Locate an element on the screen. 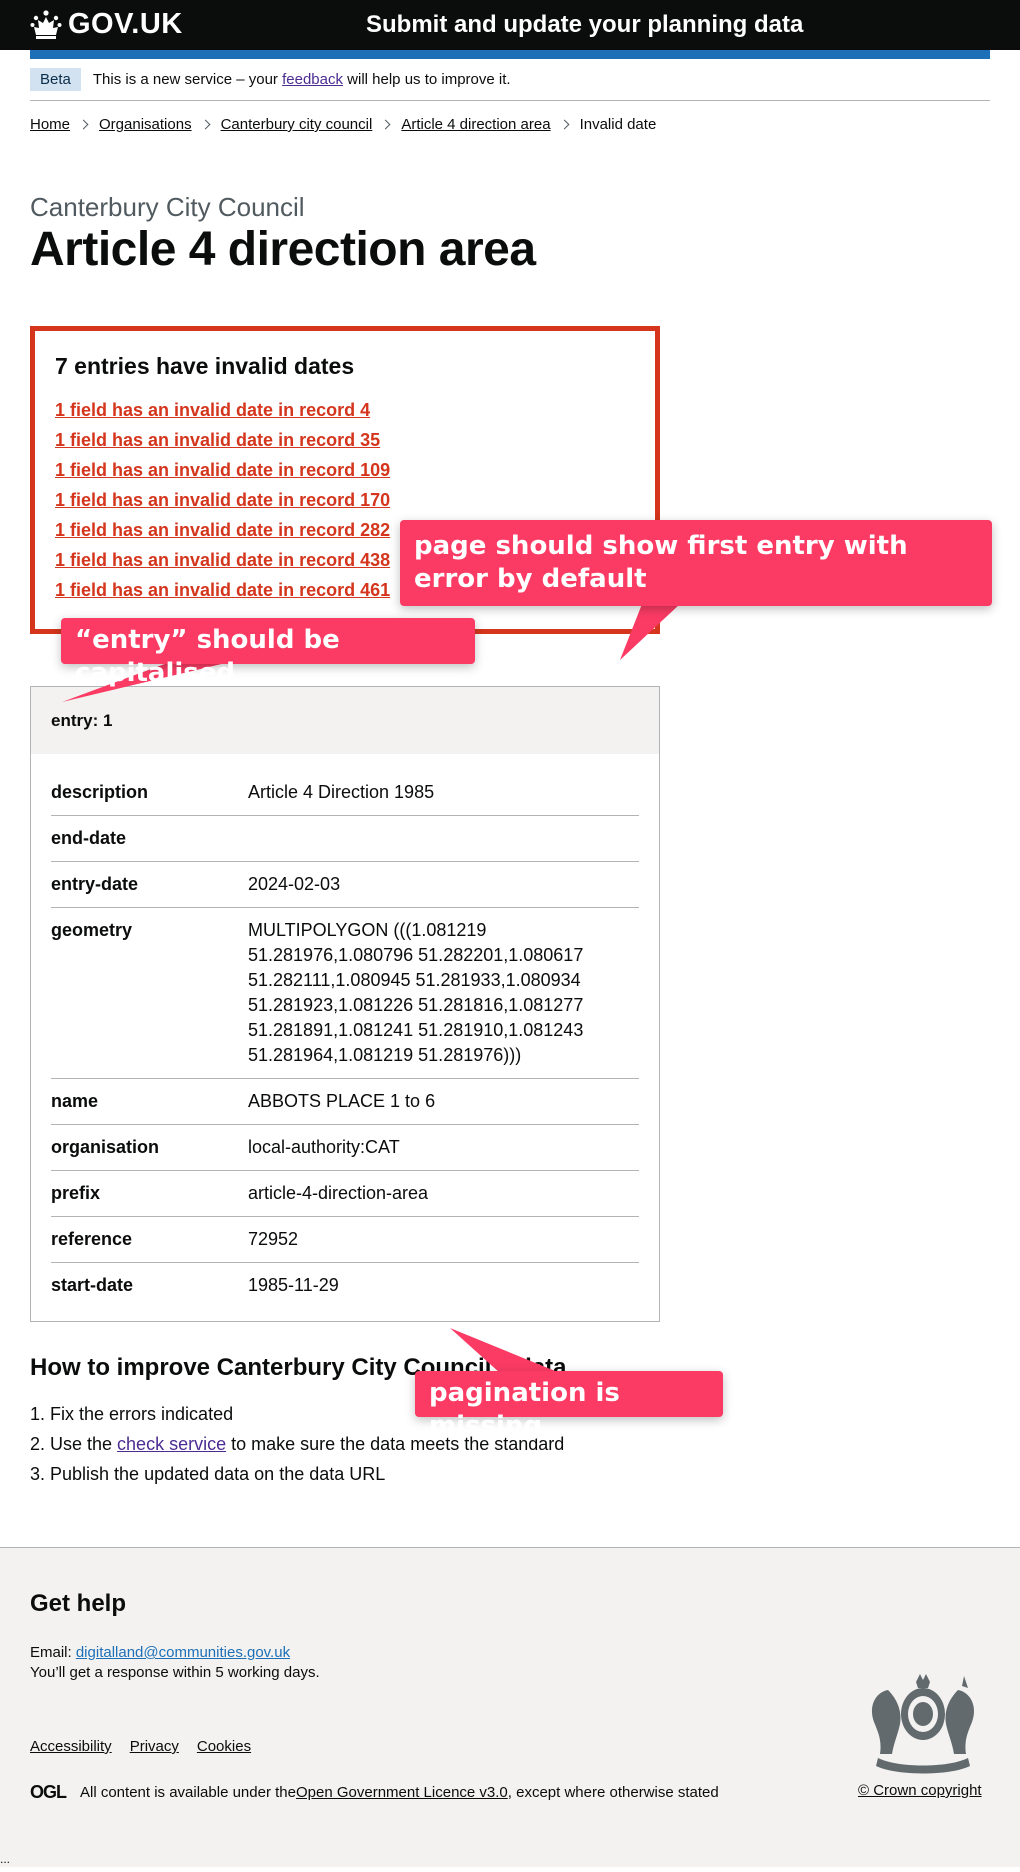  summary-row: name ABBOTS PLACE 1 to 6 is located at coordinates (345, 1102).